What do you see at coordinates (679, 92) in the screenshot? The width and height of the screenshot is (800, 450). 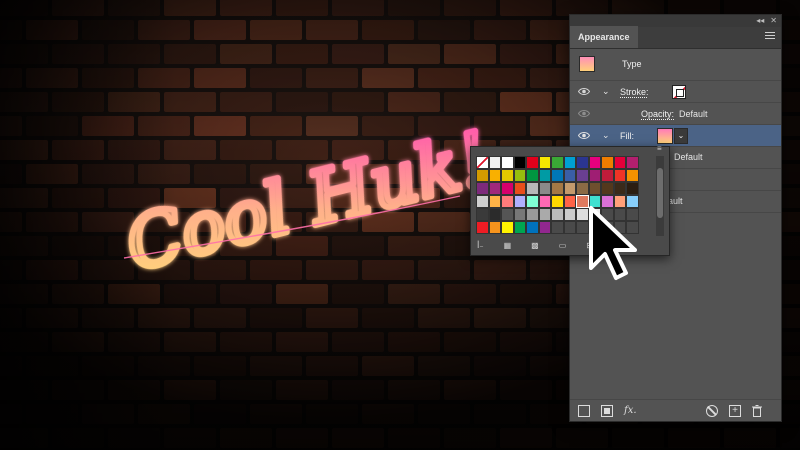 I see `stroke-none-swatch` at bounding box center [679, 92].